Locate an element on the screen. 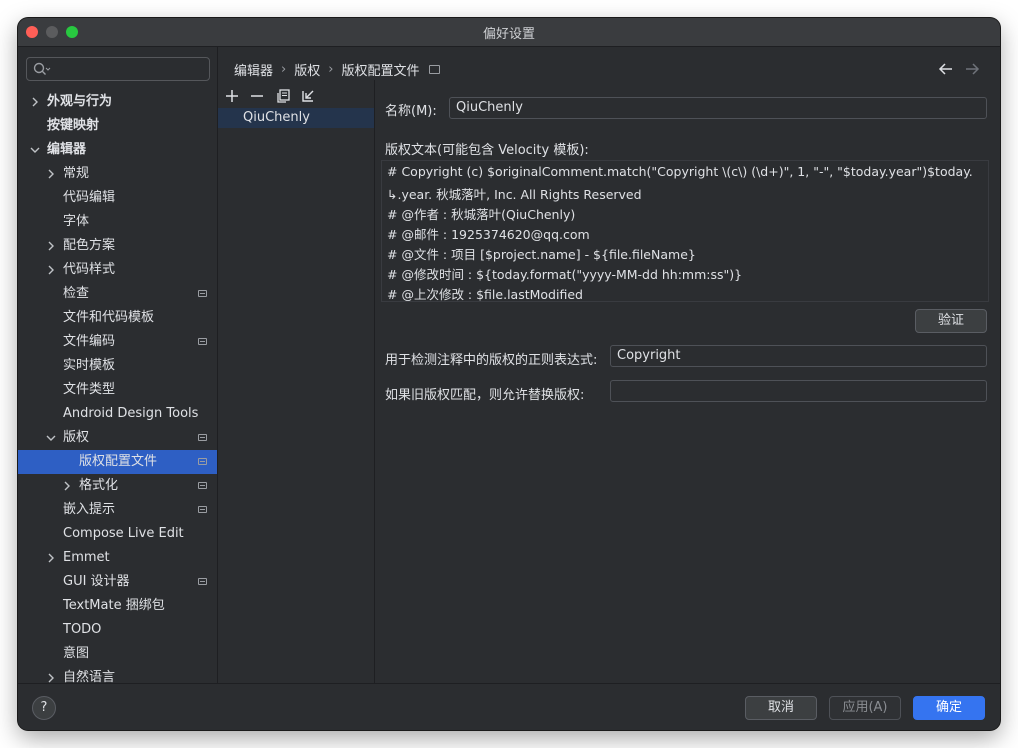  sidebar-item-文件类型: 文件类型 is located at coordinates (117, 390).